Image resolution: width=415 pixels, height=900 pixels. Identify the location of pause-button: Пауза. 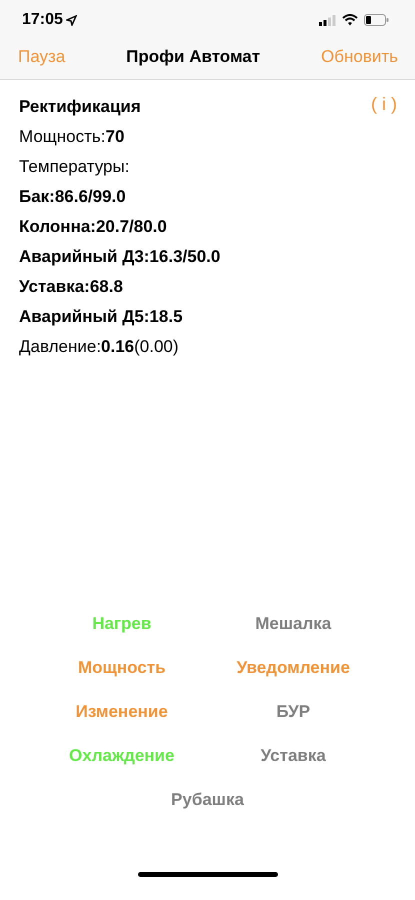
(42, 56).